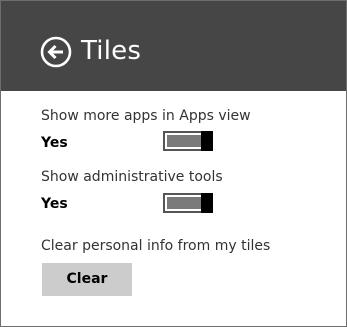 This screenshot has height=327, width=347. Describe the element at coordinates (132, 177) in the screenshot. I see `setting-label-admin-tools: Show administrative tools` at that location.